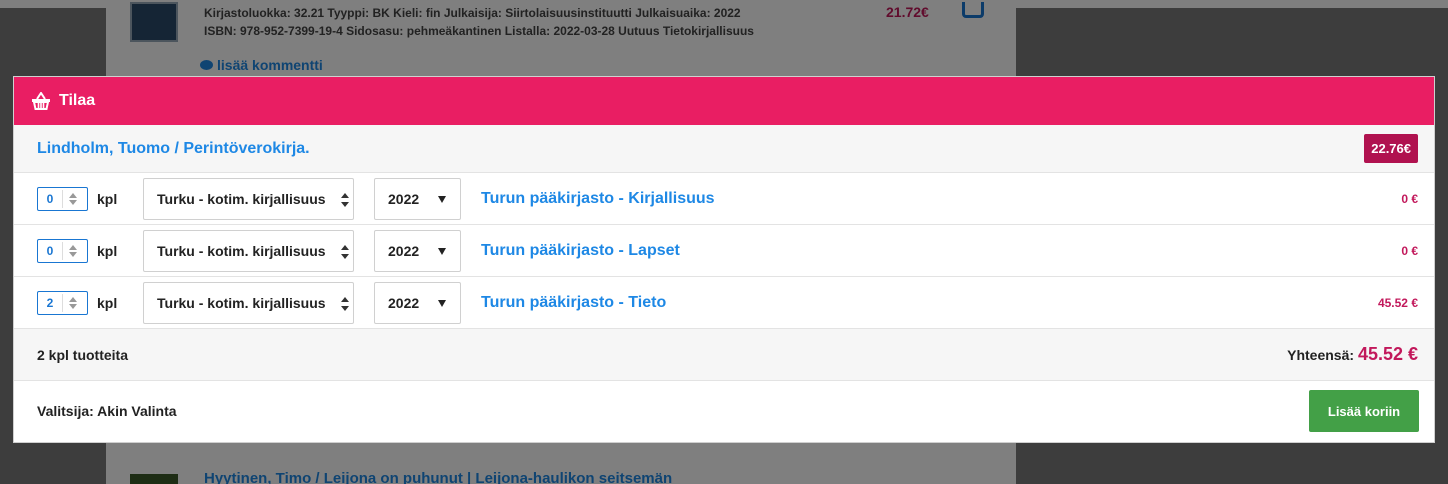 The image size is (1448, 484). I want to click on branch-link: Turun pääkirjasto - Tieto, so click(929, 303).